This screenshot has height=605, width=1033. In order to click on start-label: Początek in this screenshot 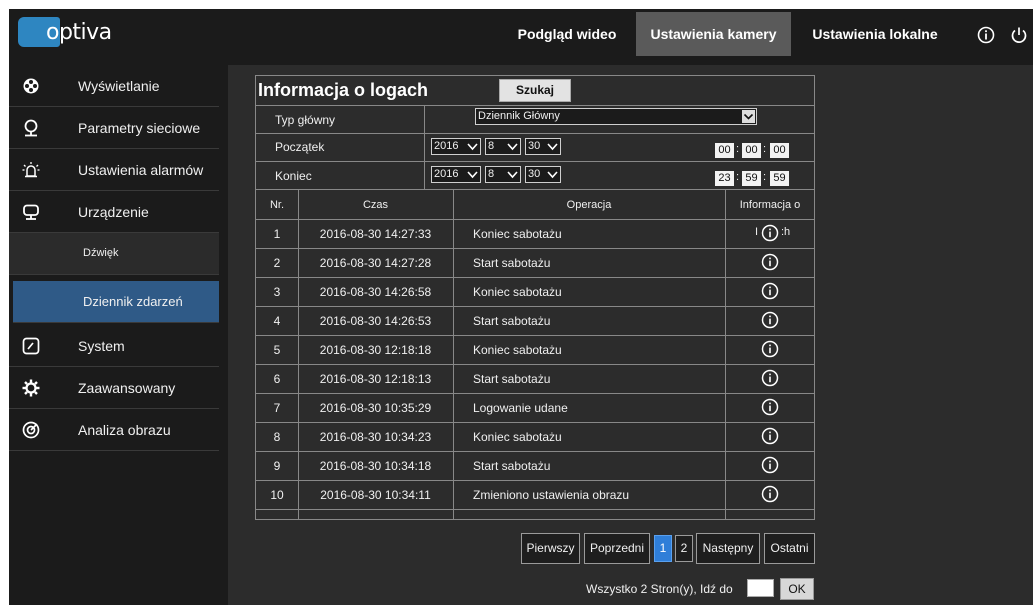, I will do `click(300, 147)`.